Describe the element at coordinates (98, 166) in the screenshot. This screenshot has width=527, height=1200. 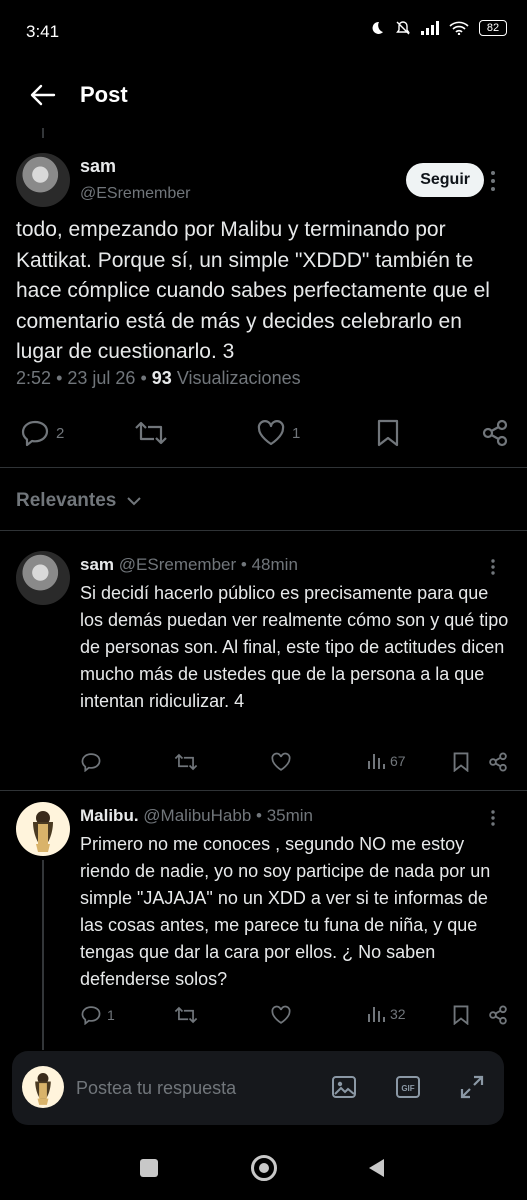
I see `author-name: sam` at that location.